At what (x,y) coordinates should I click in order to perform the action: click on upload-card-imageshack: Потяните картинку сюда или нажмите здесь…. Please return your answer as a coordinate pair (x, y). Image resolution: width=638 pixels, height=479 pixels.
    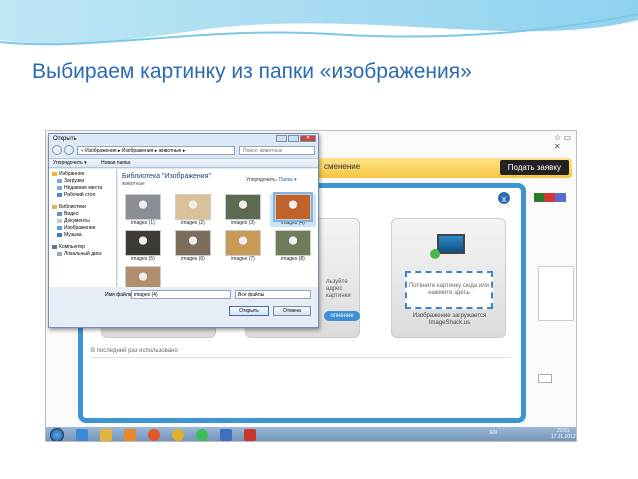
    Looking at the image, I should click on (448, 278).